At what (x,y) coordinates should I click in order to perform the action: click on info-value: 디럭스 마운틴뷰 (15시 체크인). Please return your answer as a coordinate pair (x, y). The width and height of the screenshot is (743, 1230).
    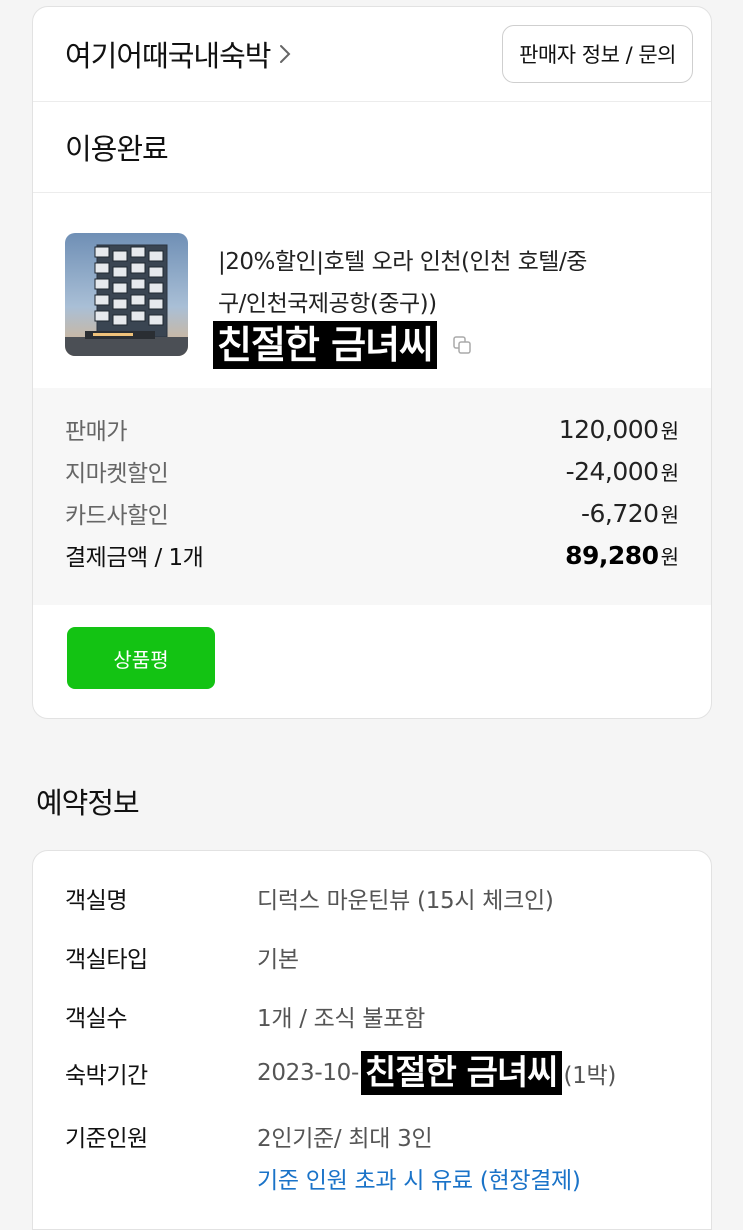
    Looking at the image, I should click on (405, 901).